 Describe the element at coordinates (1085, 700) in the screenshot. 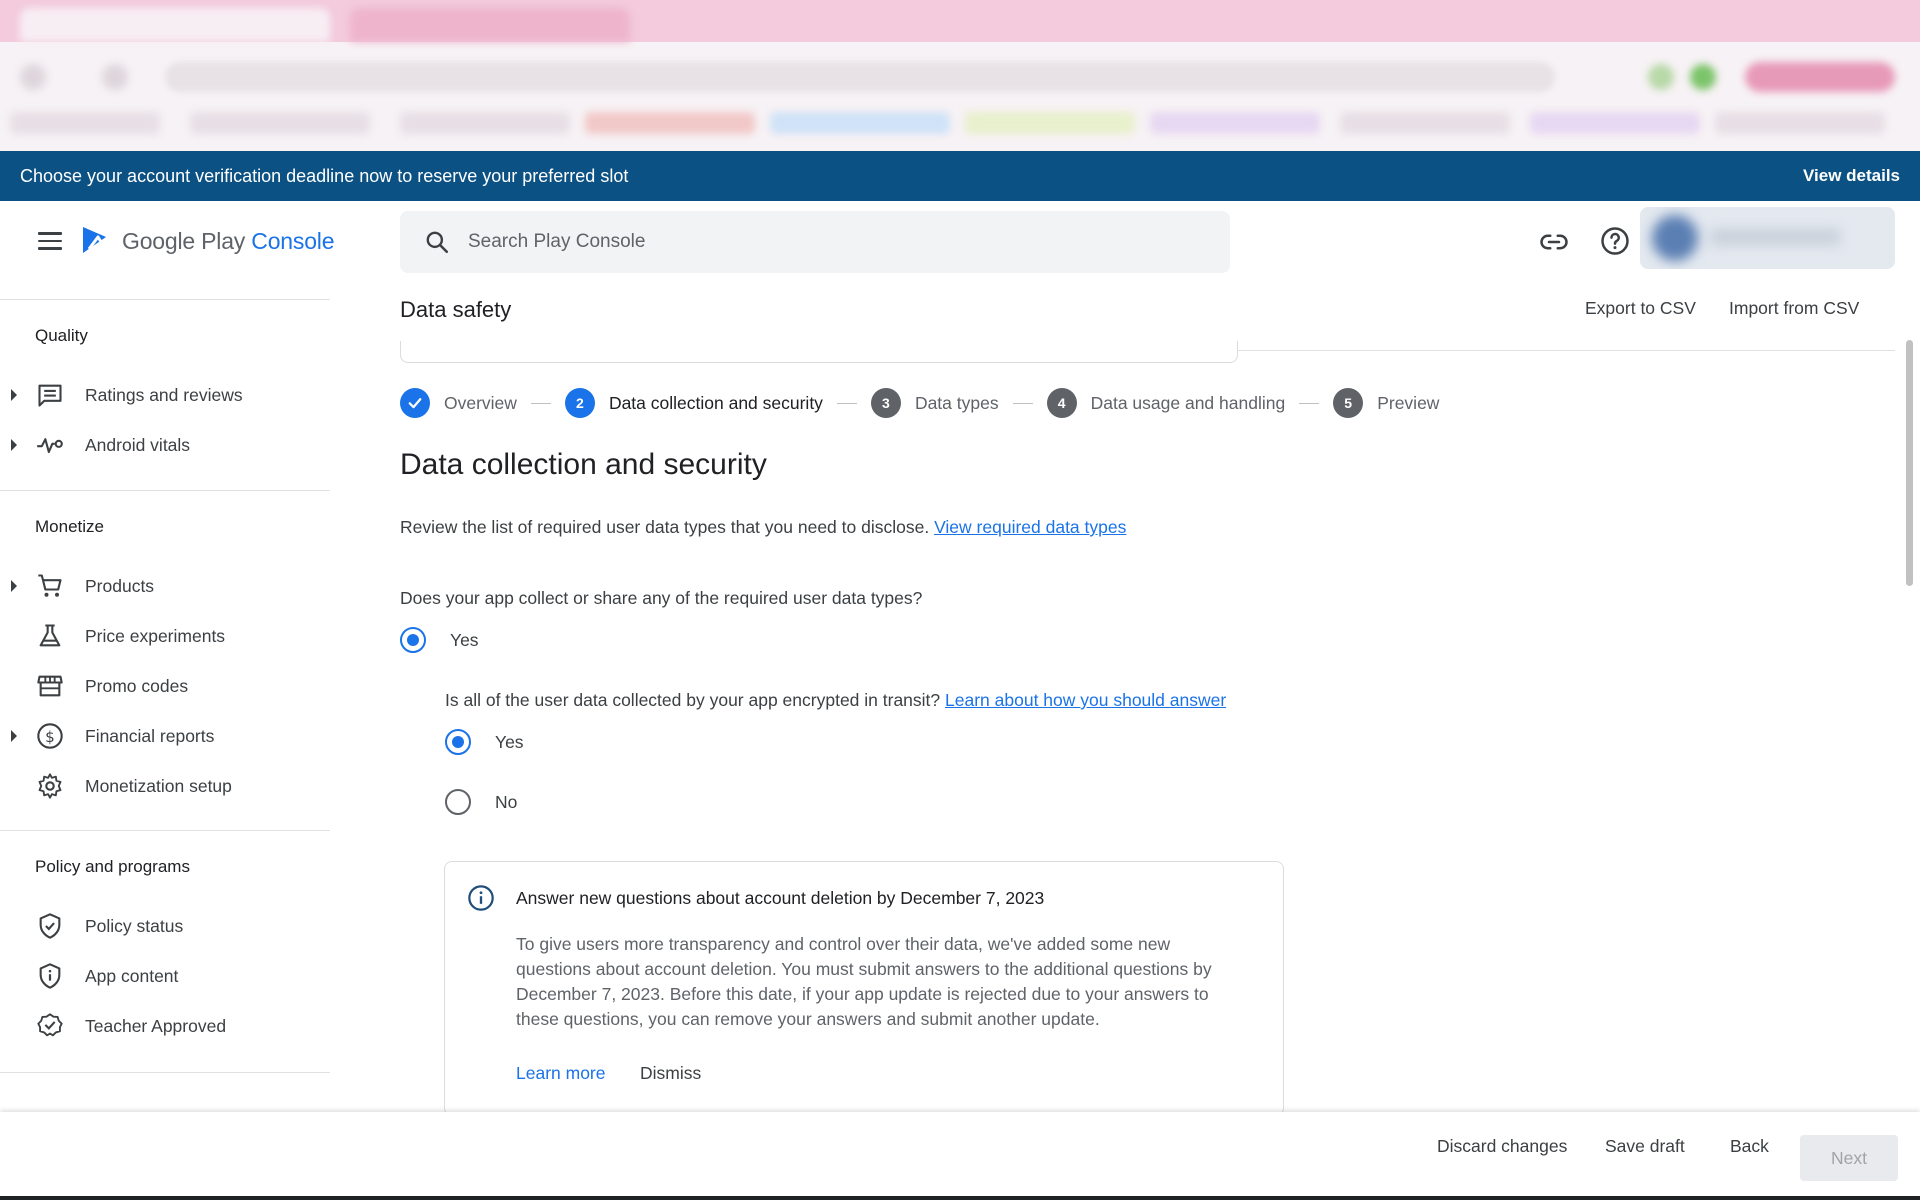

I see `learn-how-to-answer-link: Learn about how you should answer` at that location.